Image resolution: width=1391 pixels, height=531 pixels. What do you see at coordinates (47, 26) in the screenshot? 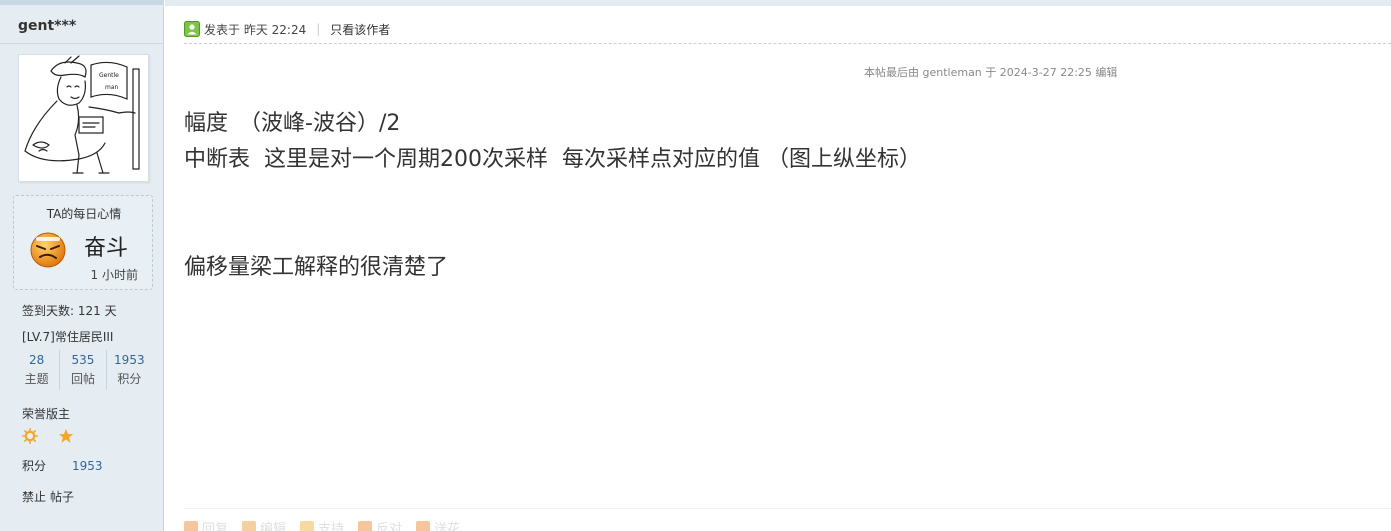
I see `author-username: gent***` at bounding box center [47, 26].